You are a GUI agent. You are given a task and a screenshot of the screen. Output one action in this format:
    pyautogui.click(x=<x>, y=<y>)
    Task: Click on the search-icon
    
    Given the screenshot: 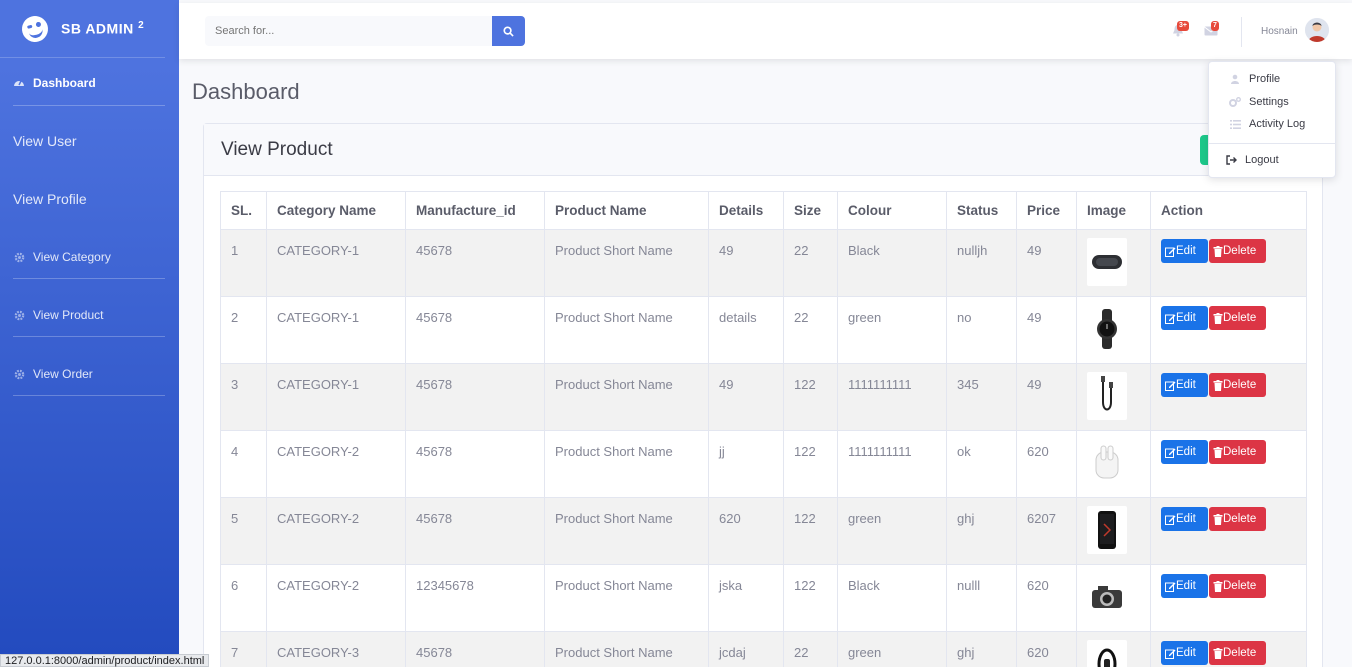 What is the action you would take?
    pyautogui.click(x=508, y=31)
    